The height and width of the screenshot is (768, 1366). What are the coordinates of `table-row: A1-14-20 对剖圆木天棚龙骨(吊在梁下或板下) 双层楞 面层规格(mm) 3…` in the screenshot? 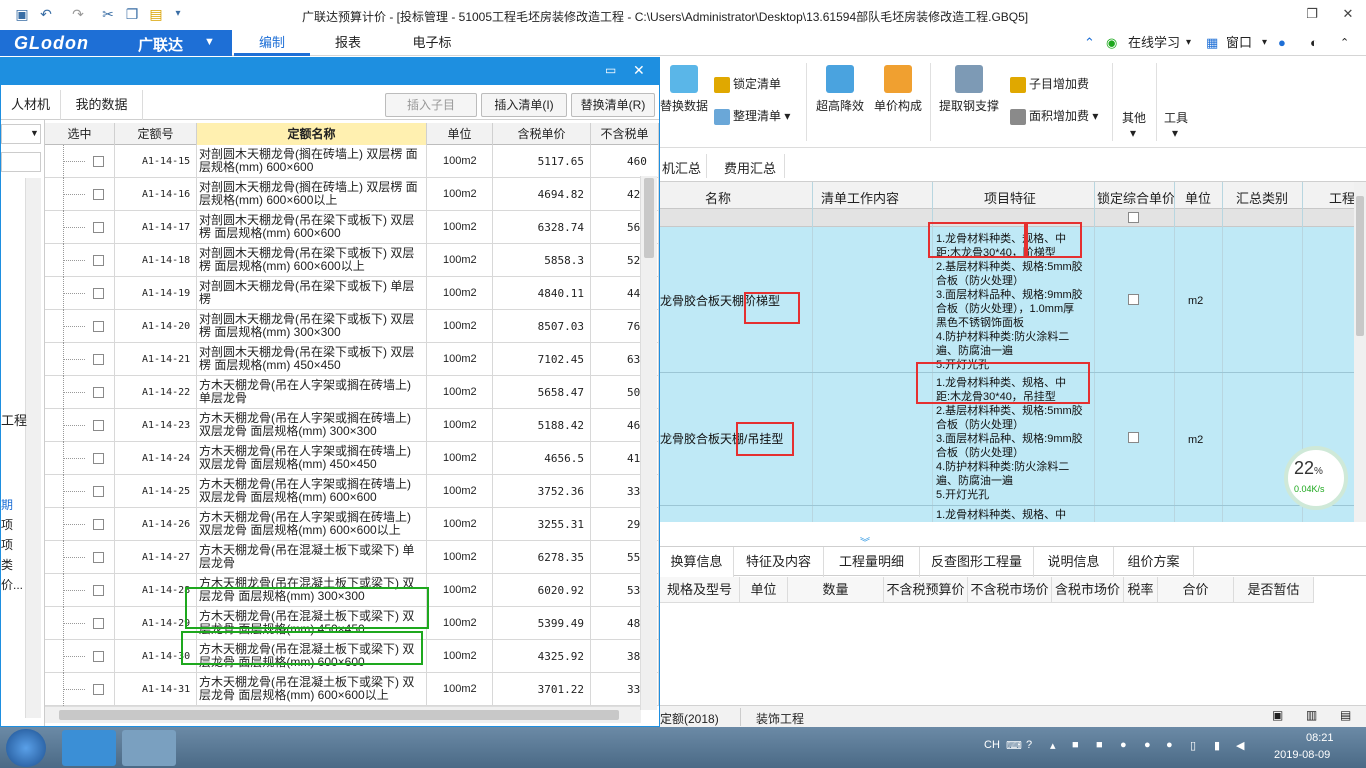 It's located at (352, 326).